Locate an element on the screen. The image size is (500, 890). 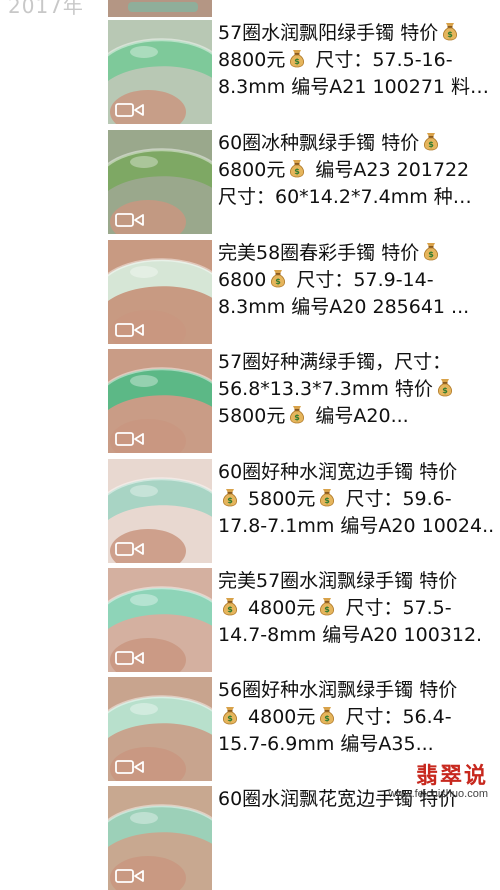
post-text-segment: 尺寸：57.9-14- is located at coordinates (362, 280).